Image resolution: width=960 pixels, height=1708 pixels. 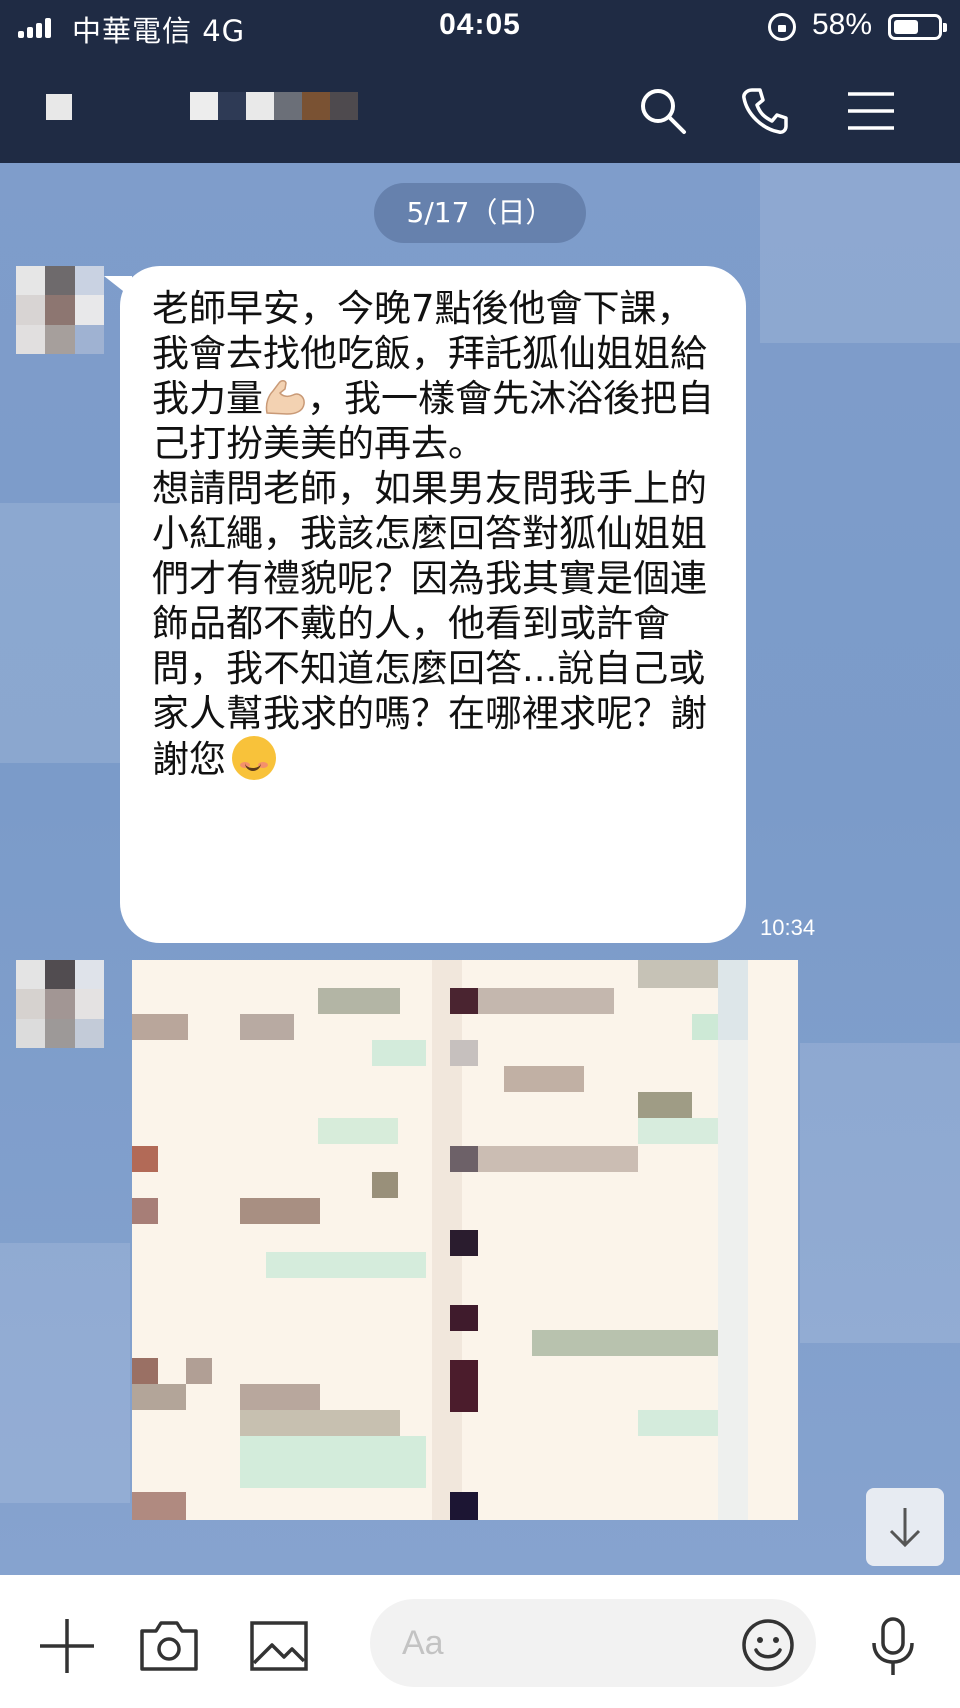 I want to click on menu-icon, so click(x=871, y=111).